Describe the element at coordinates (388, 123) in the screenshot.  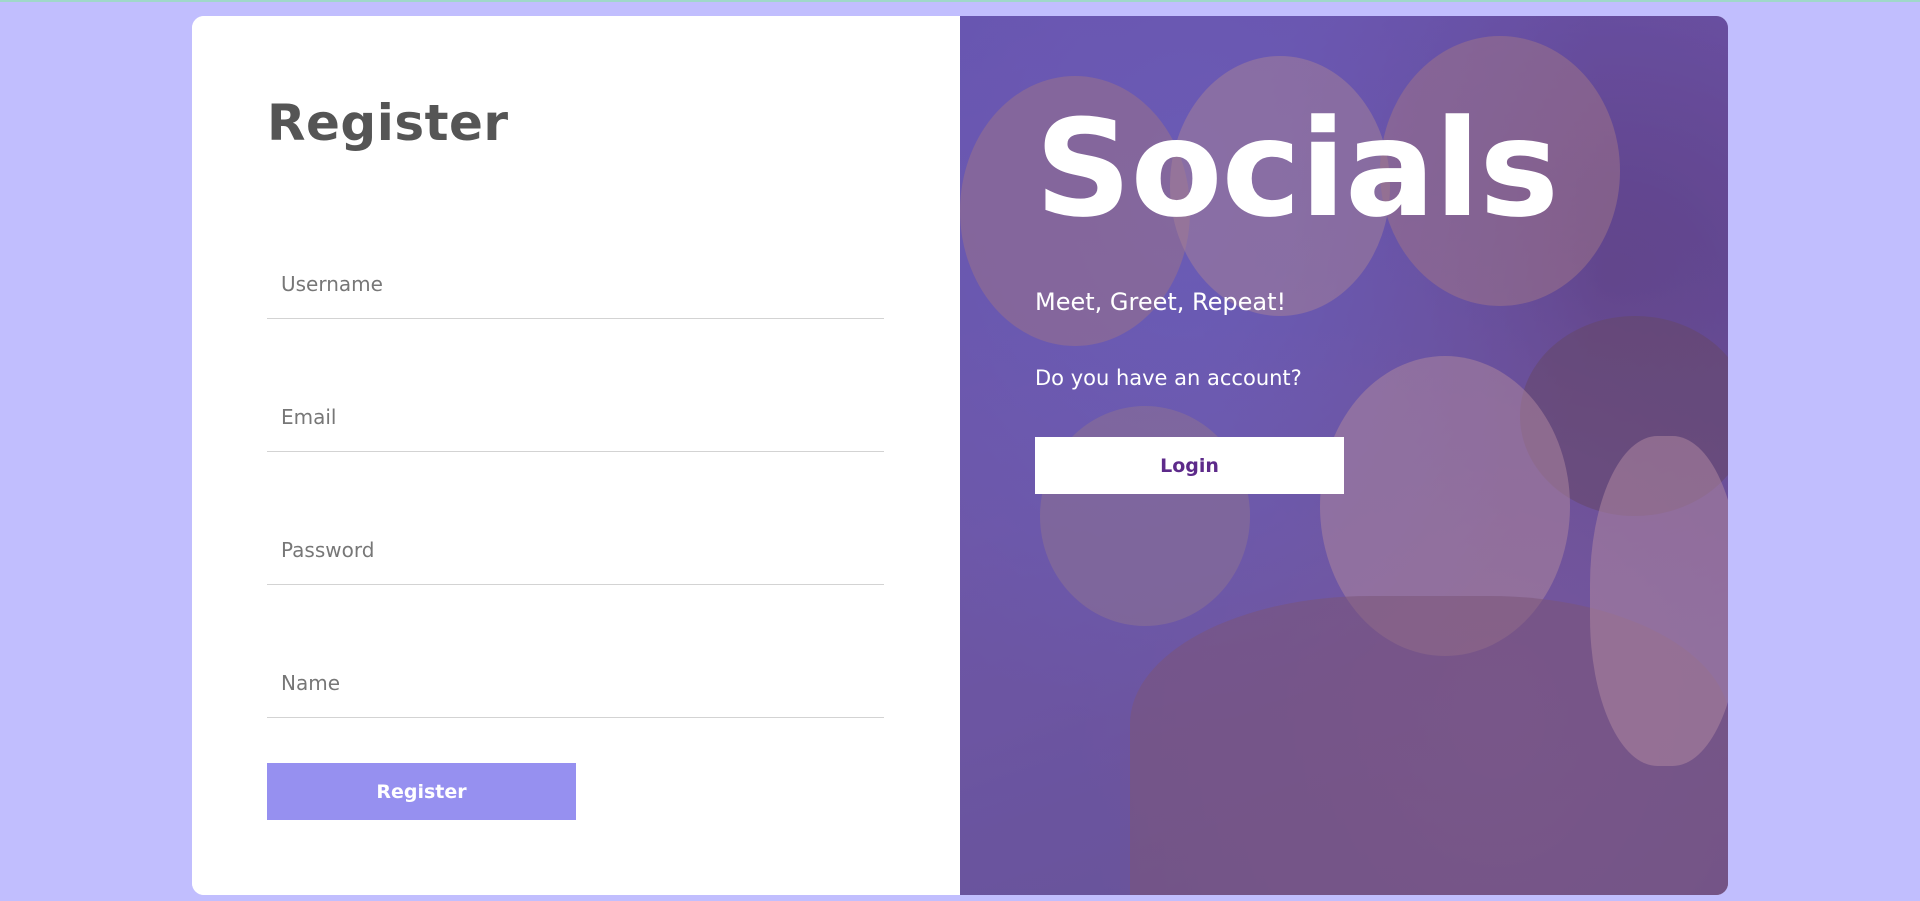
I see `register-title: Register` at that location.